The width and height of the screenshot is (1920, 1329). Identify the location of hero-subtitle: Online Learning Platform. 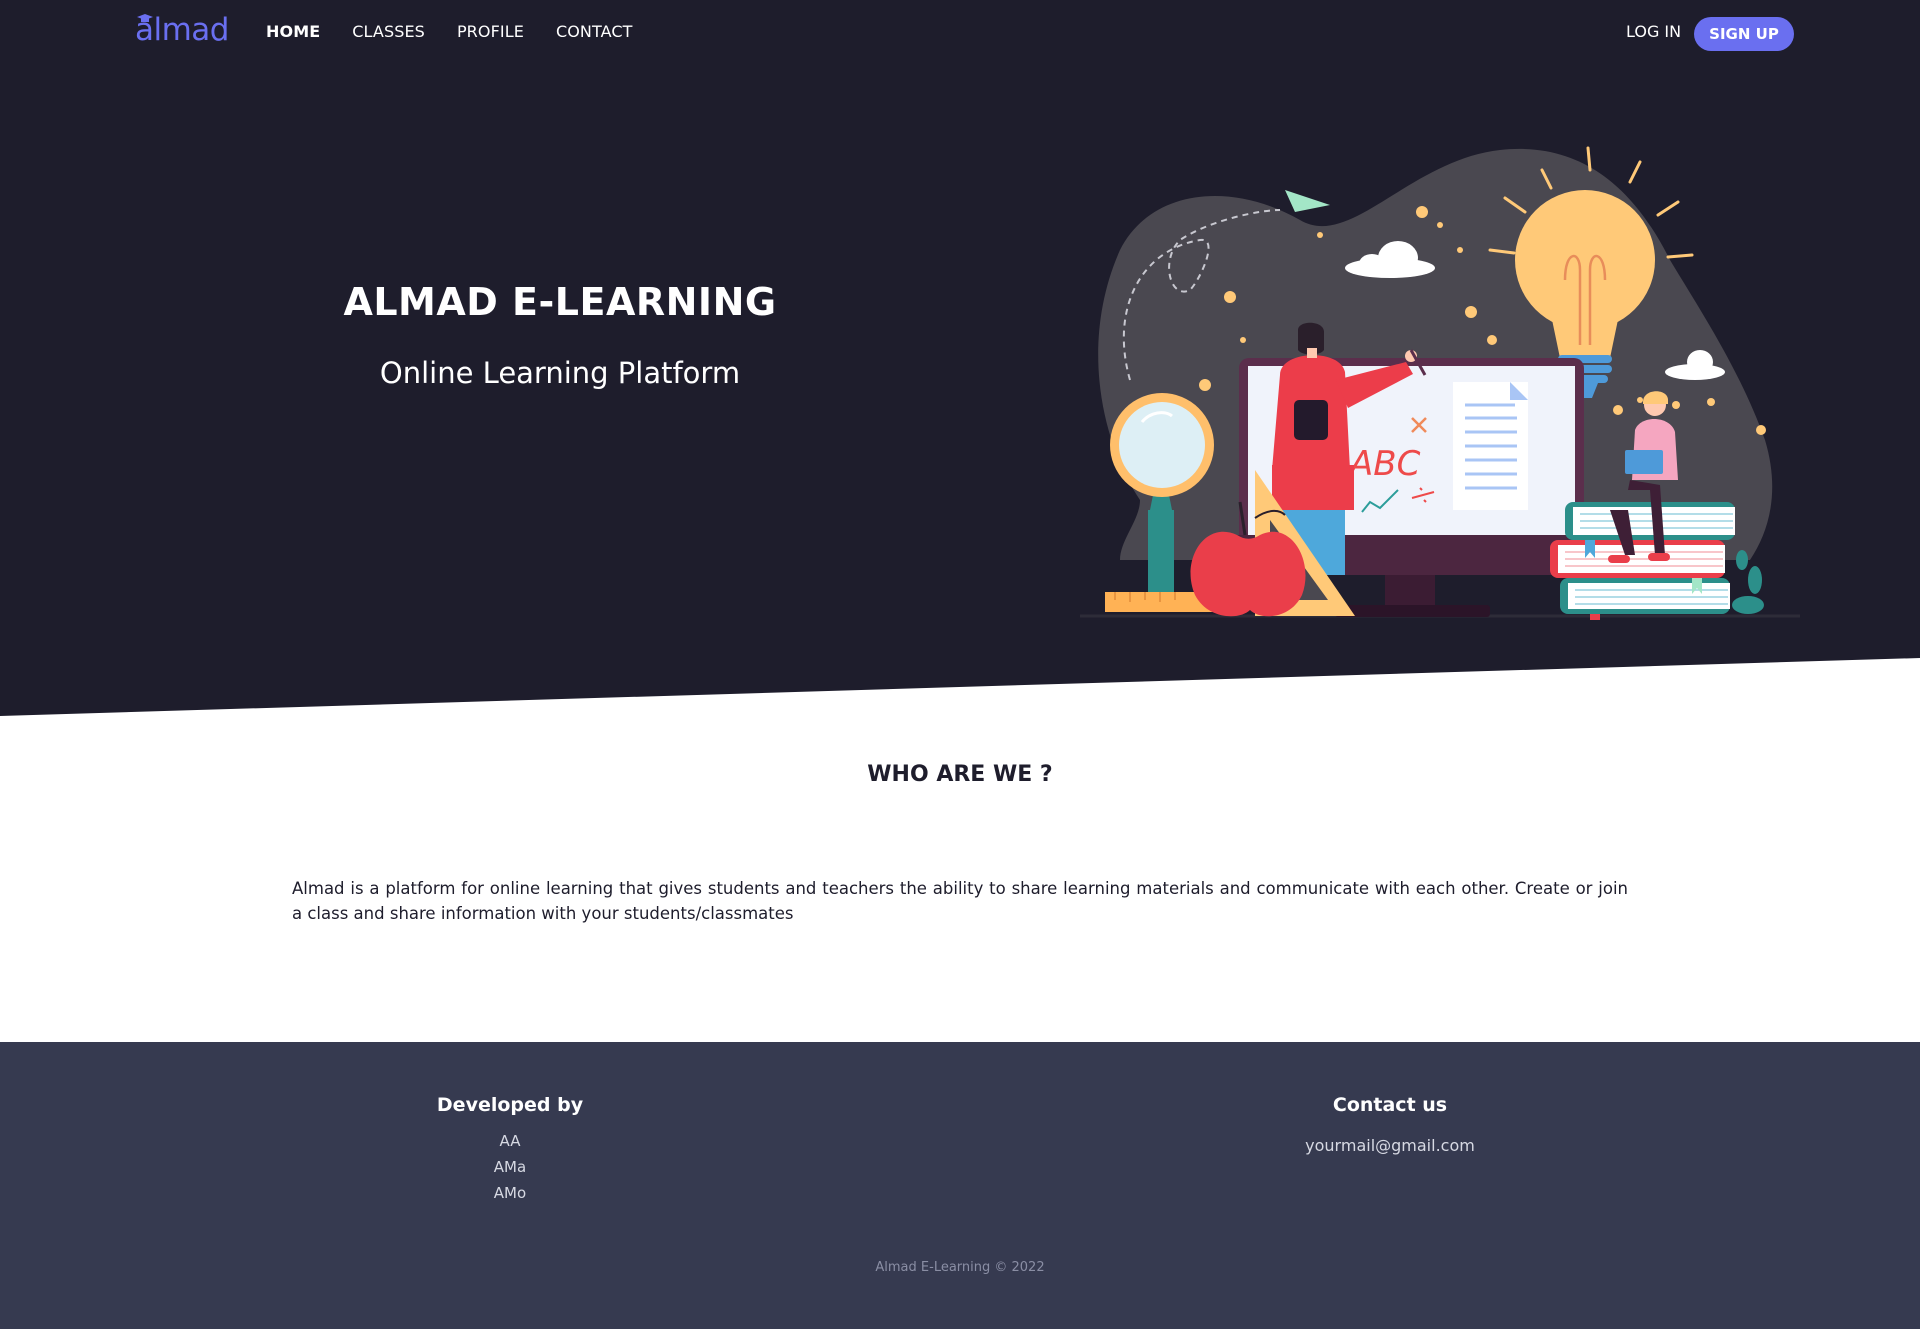
(560, 373).